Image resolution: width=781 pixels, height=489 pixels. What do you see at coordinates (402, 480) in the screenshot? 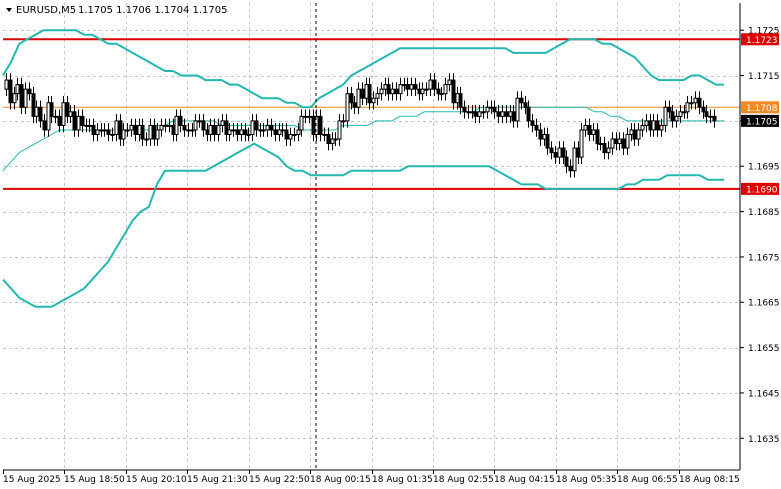
I see `time-tick-label: 18 Aug 01:35` at bounding box center [402, 480].